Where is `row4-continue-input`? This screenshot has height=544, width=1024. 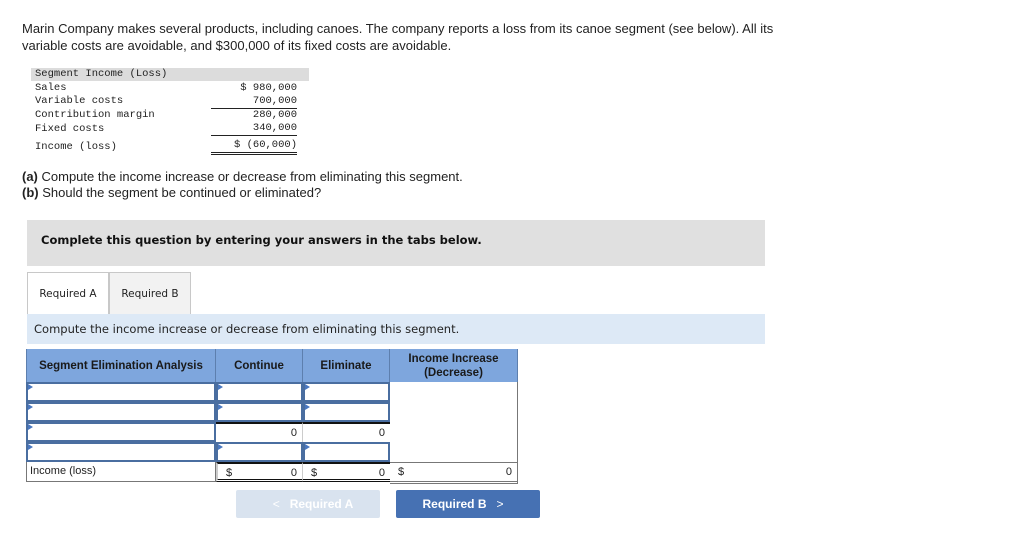
row4-continue-input is located at coordinates (259, 452).